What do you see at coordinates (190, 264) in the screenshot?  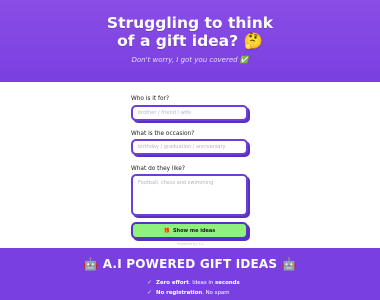 I see `features-title: 🤖 A.I POWERED GIFT IDEAS 🤖` at bounding box center [190, 264].